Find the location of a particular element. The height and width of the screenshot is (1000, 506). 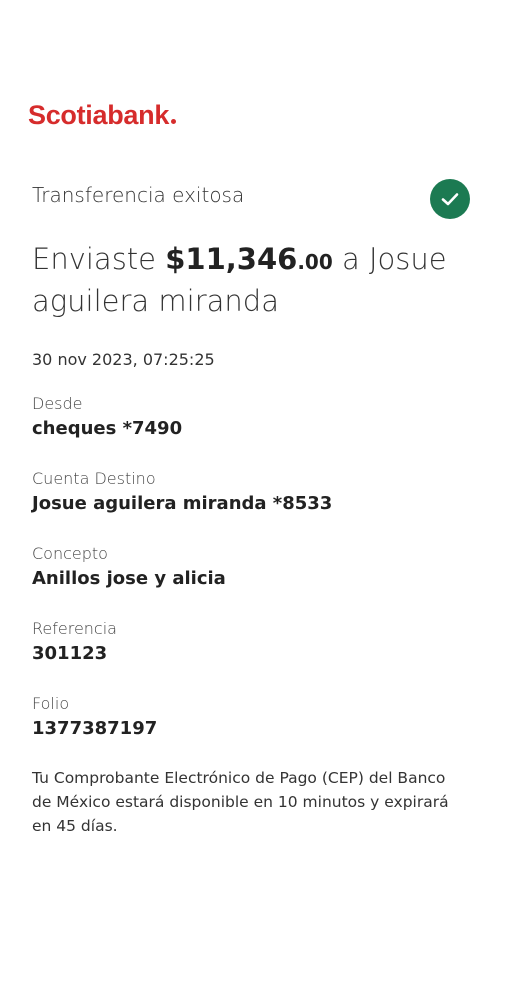

scotiabank-logo: Scotiabank is located at coordinates (102, 115).